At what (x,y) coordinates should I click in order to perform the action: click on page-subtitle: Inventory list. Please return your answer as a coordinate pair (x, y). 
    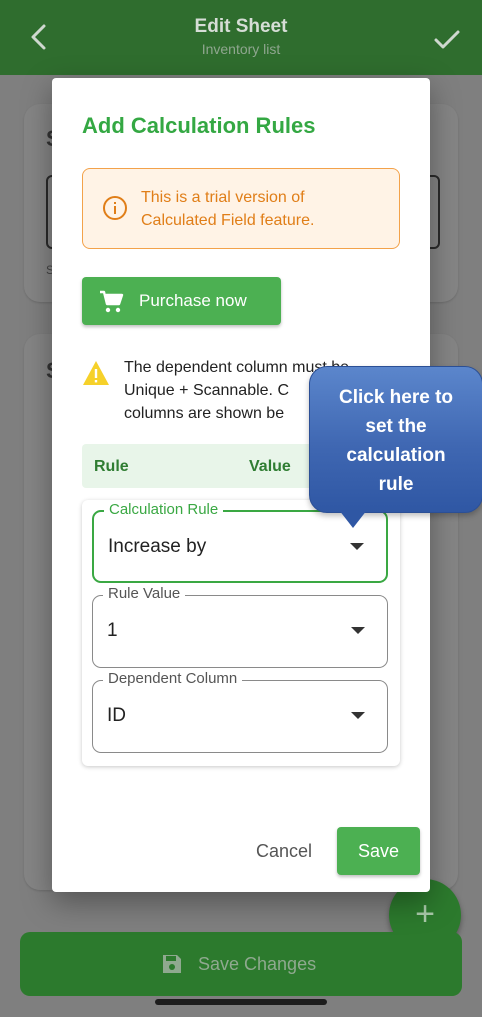
    Looking at the image, I should click on (241, 49).